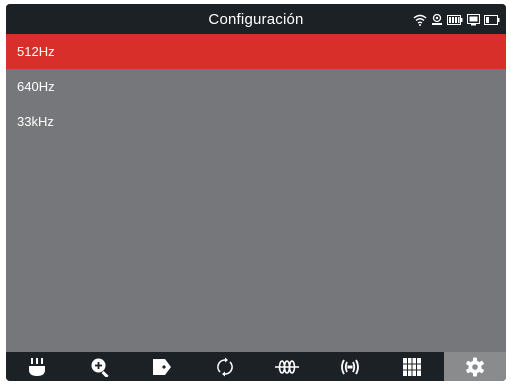 The width and height of the screenshot is (511, 385). Describe the element at coordinates (256, 121) in the screenshot. I see `list-item-33khz: 33kHz` at that location.